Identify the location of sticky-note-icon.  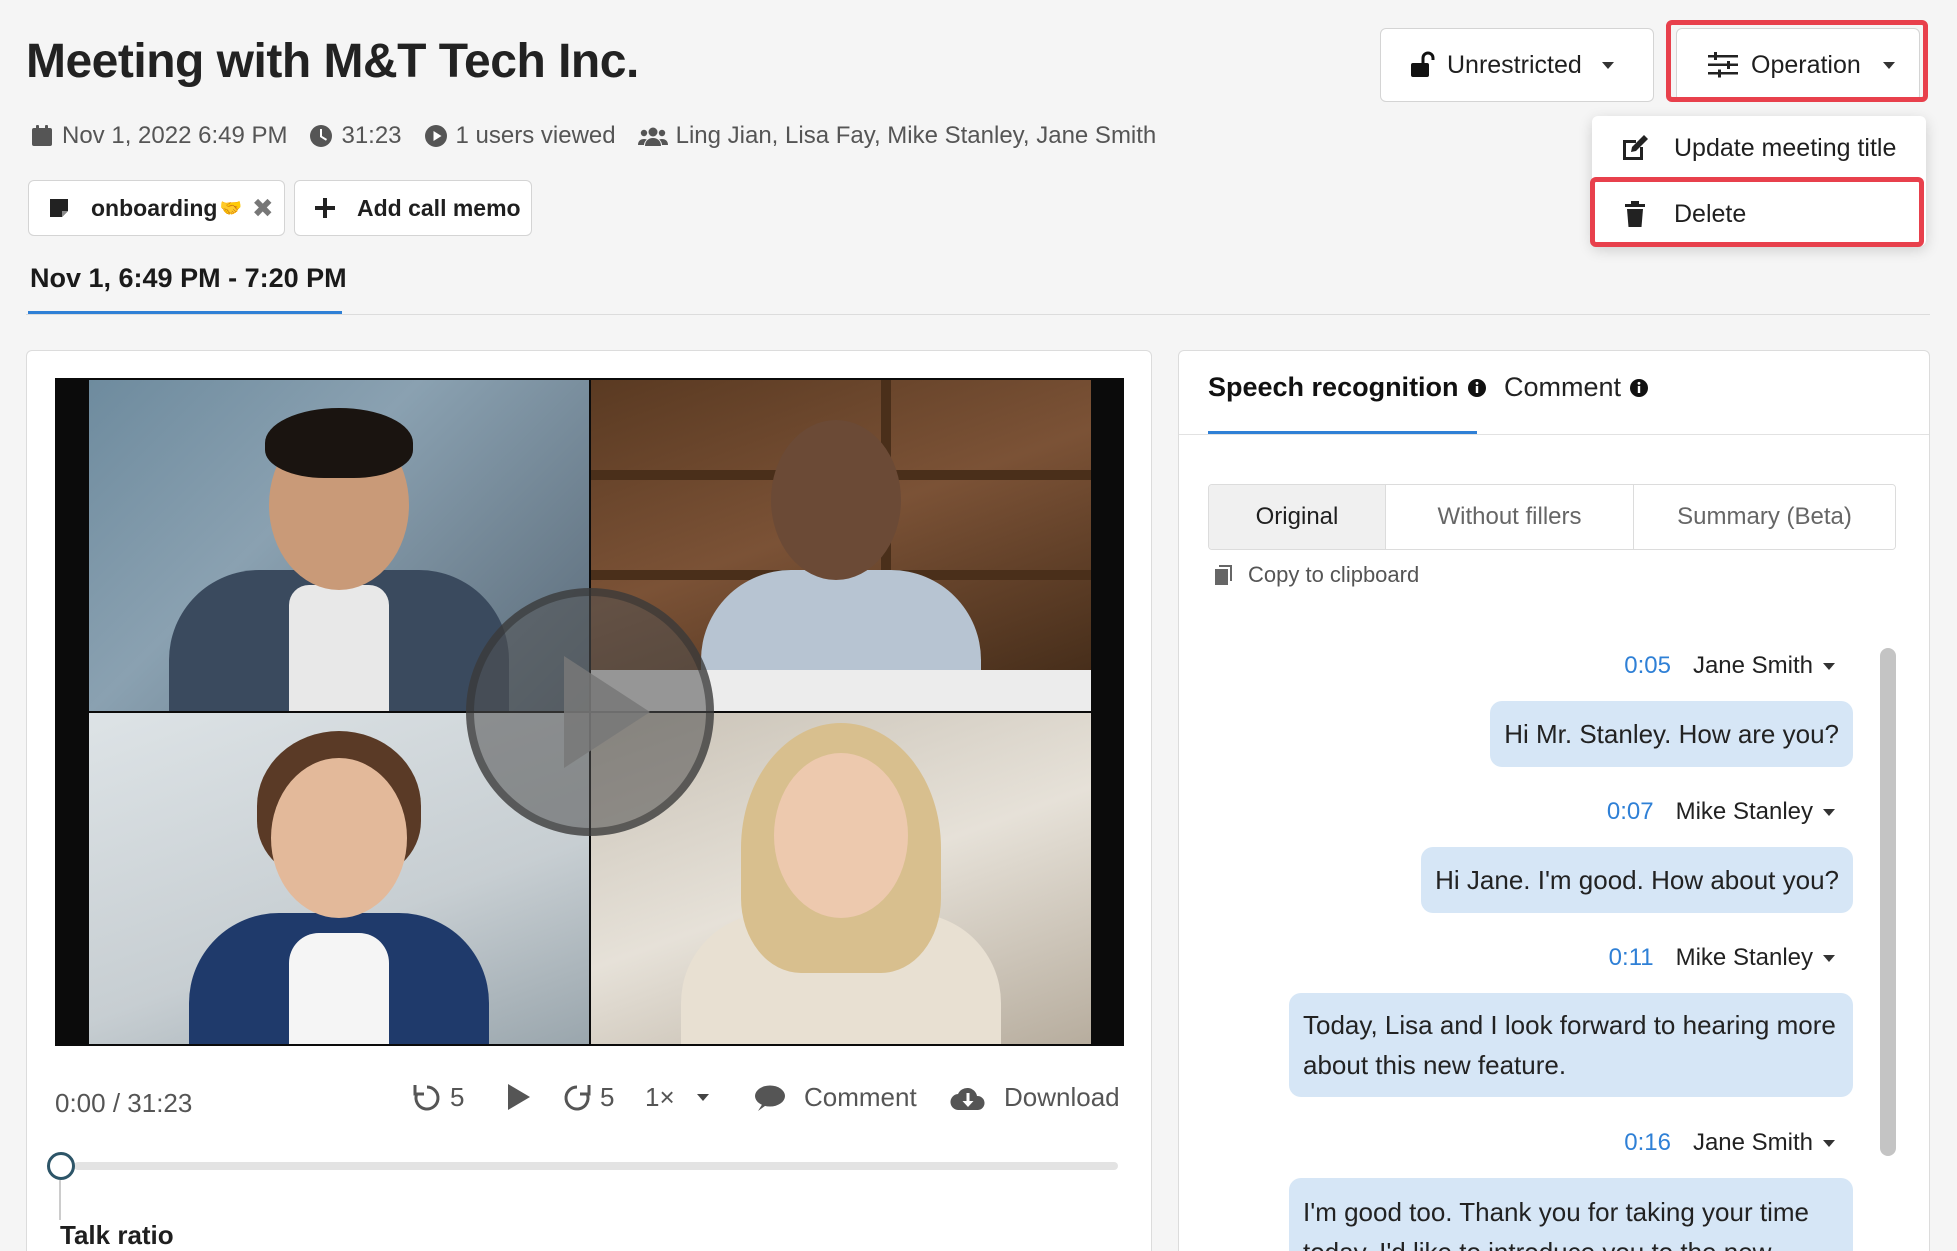
(59, 208).